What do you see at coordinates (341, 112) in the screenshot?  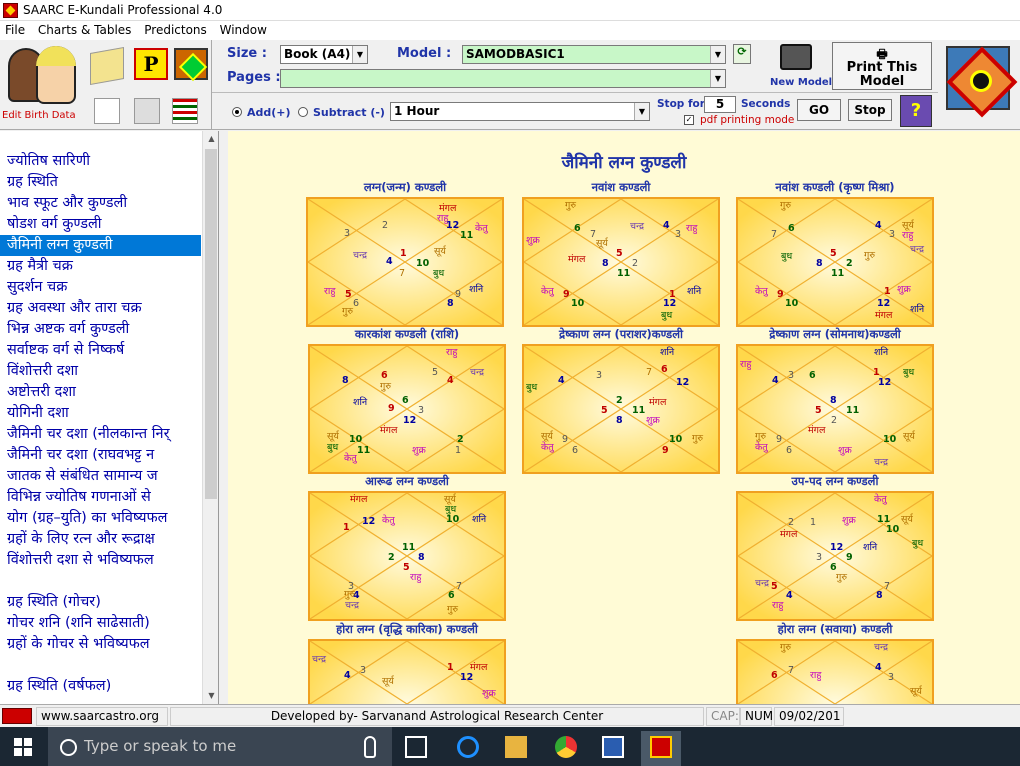 I see `subtract-radio: Subtract (-)` at bounding box center [341, 112].